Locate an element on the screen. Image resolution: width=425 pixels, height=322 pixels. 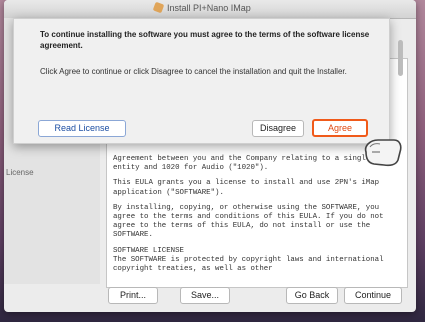
title-bar: Install PI+Nano IMap is located at coordinates (210, 9).